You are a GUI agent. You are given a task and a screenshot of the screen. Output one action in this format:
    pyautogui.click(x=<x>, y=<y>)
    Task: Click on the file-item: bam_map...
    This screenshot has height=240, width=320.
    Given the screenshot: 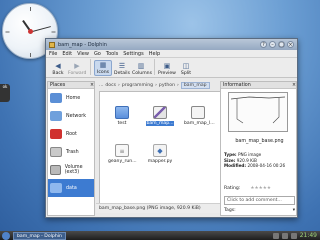 What is the action you would take?
    pyautogui.click(x=160, y=116)
    